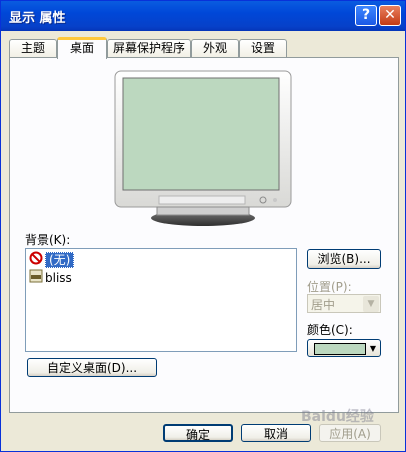 This screenshot has width=406, height=452. Describe the element at coordinates (58, 278) in the screenshot. I see `list-item-label: bliss` at that location.